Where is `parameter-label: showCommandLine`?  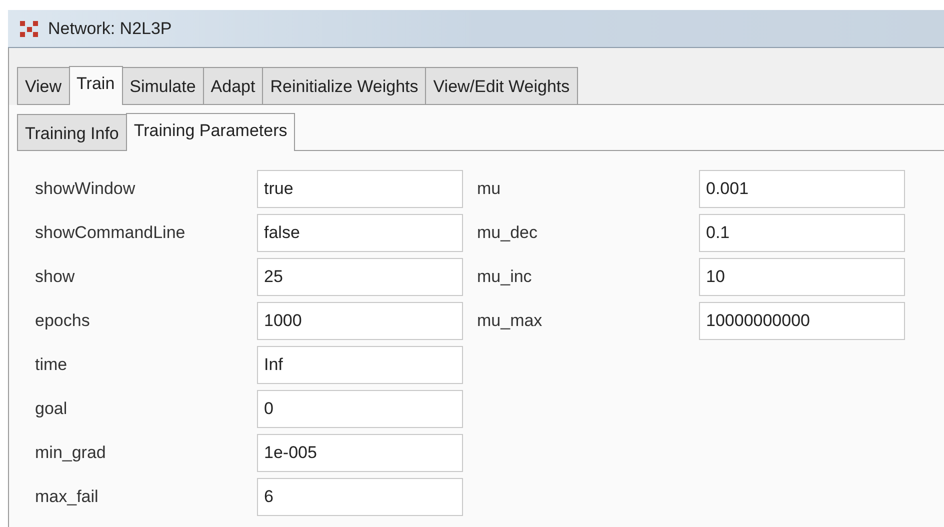 parameter-label: showCommandLine is located at coordinates (110, 233).